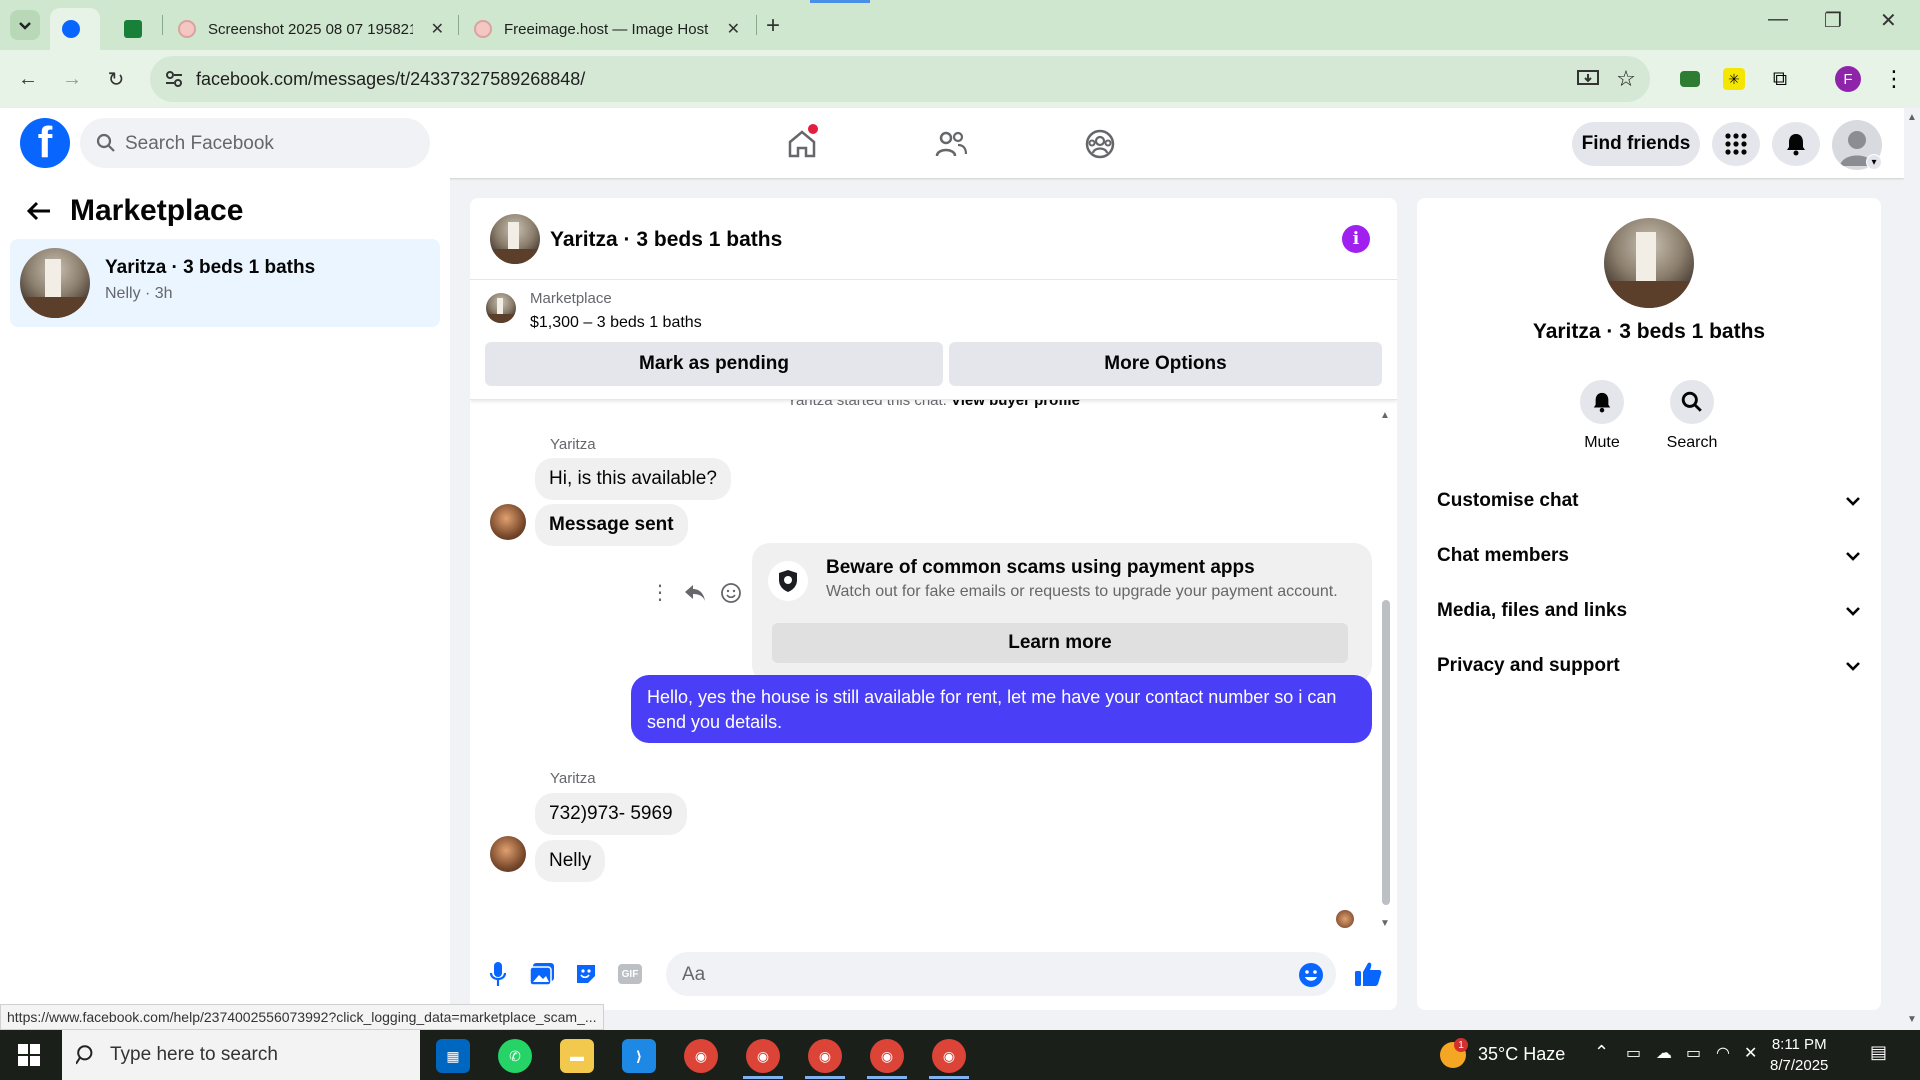  What do you see at coordinates (311, 29) in the screenshot?
I see `tab-screenshot: Screenshot 2025 08 07 195821 ✕` at bounding box center [311, 29].